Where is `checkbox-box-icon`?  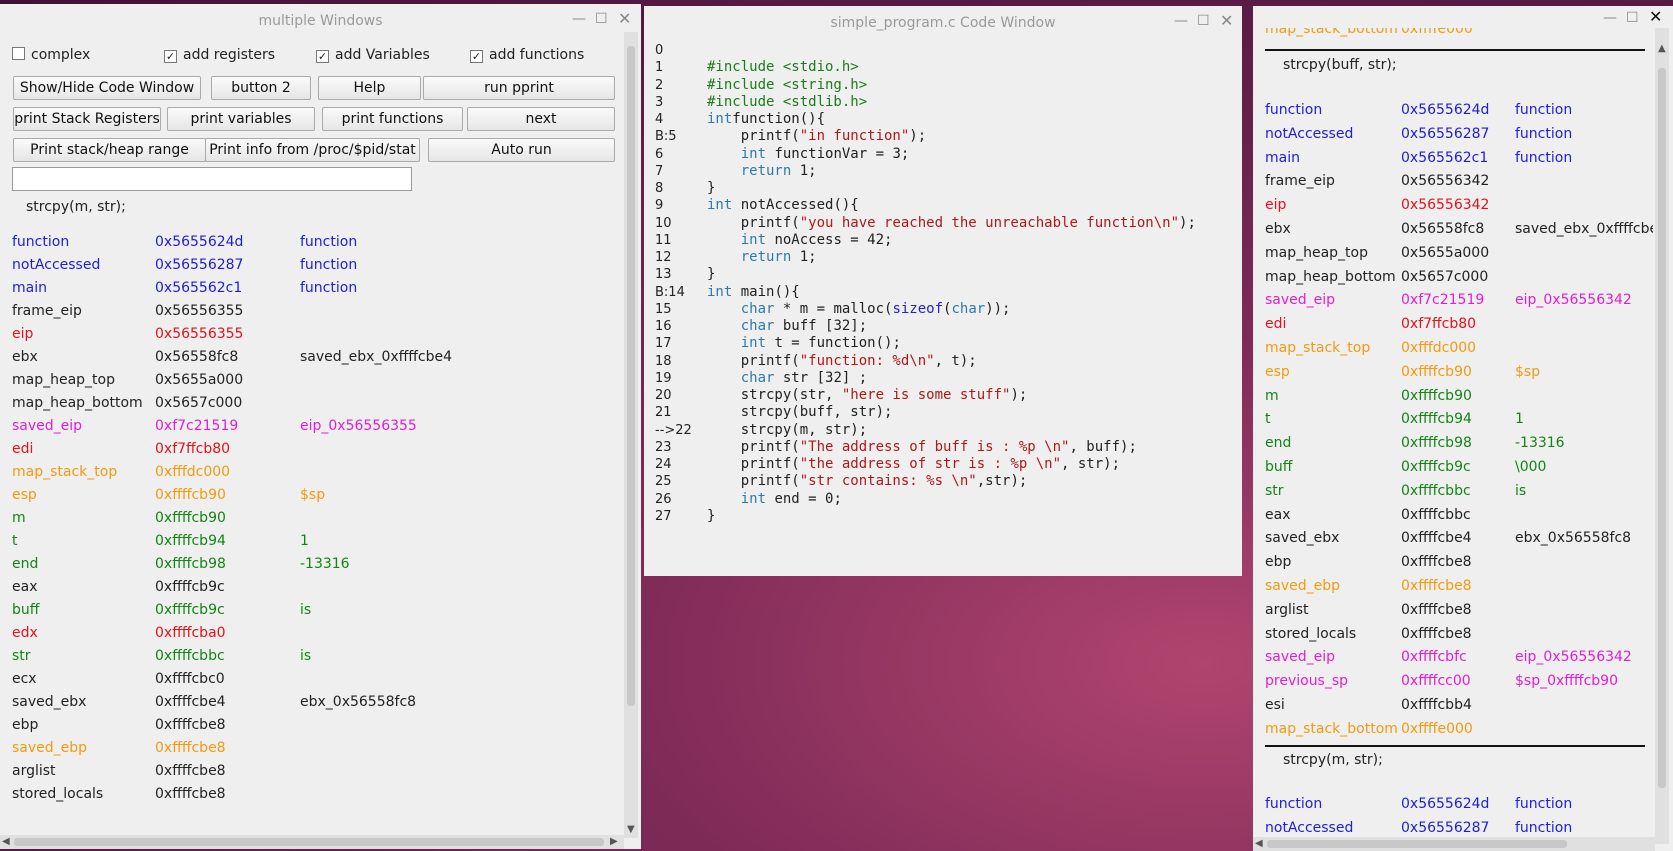 checkbox-box-icon is located at coordinates (18, 53).